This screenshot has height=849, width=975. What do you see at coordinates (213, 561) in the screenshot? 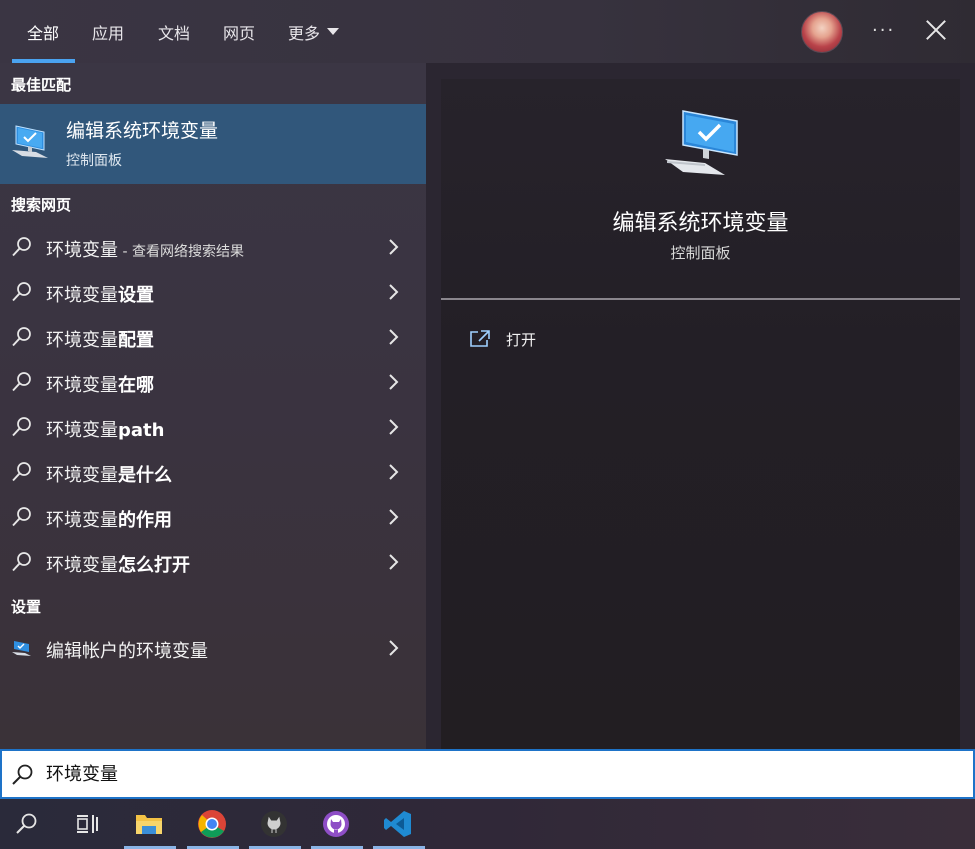
I see `web-search-suggestion: 环境变量怎么打开` at bounding box center [213, 561].